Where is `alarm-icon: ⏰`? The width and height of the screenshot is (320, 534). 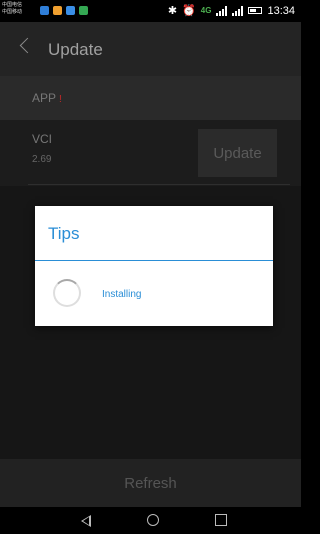 alarm-icon: ⏰ is located at coordinates (189, 11).